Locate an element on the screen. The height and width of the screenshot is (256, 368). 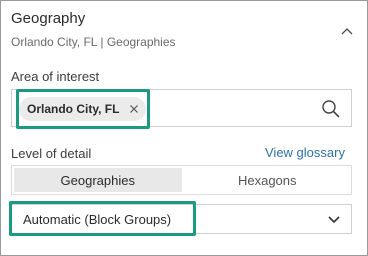
view-glossary-link: View glossary is located at coordinates (305, 152).